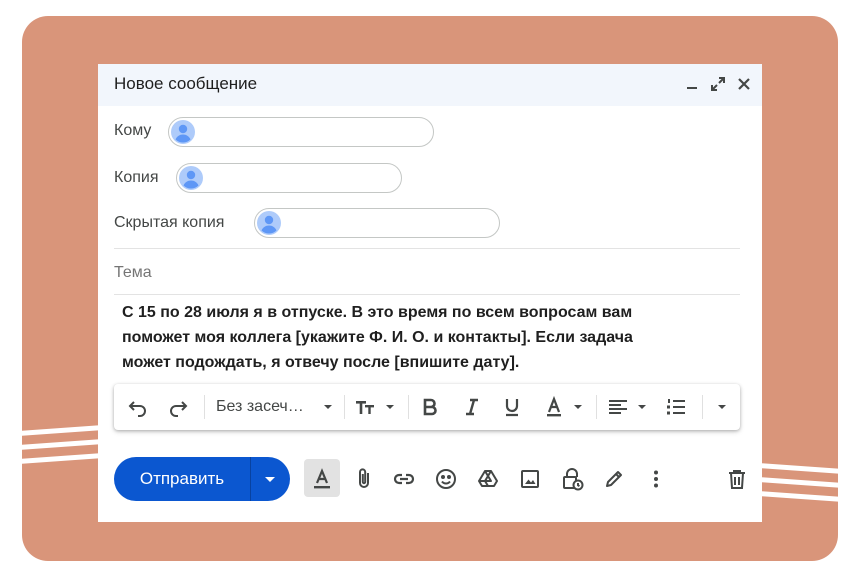 This screenshot has height=574, width=860. What do you see at coordinates (404, 479) in the screenshot?
I see `insert-link-icon` at bounding box center [404, 479].